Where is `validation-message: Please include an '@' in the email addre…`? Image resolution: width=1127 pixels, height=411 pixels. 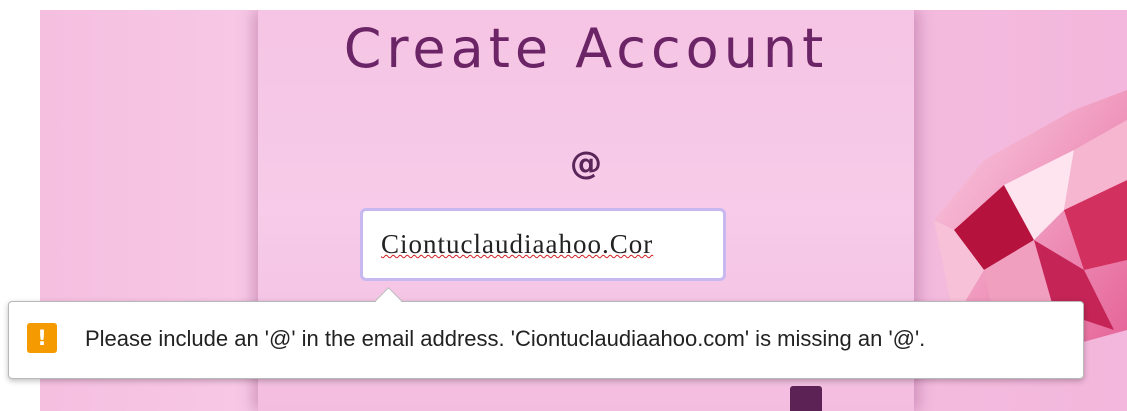 validation-message: Please include an '@' in the email addre… is located at coordinates (505, 338).